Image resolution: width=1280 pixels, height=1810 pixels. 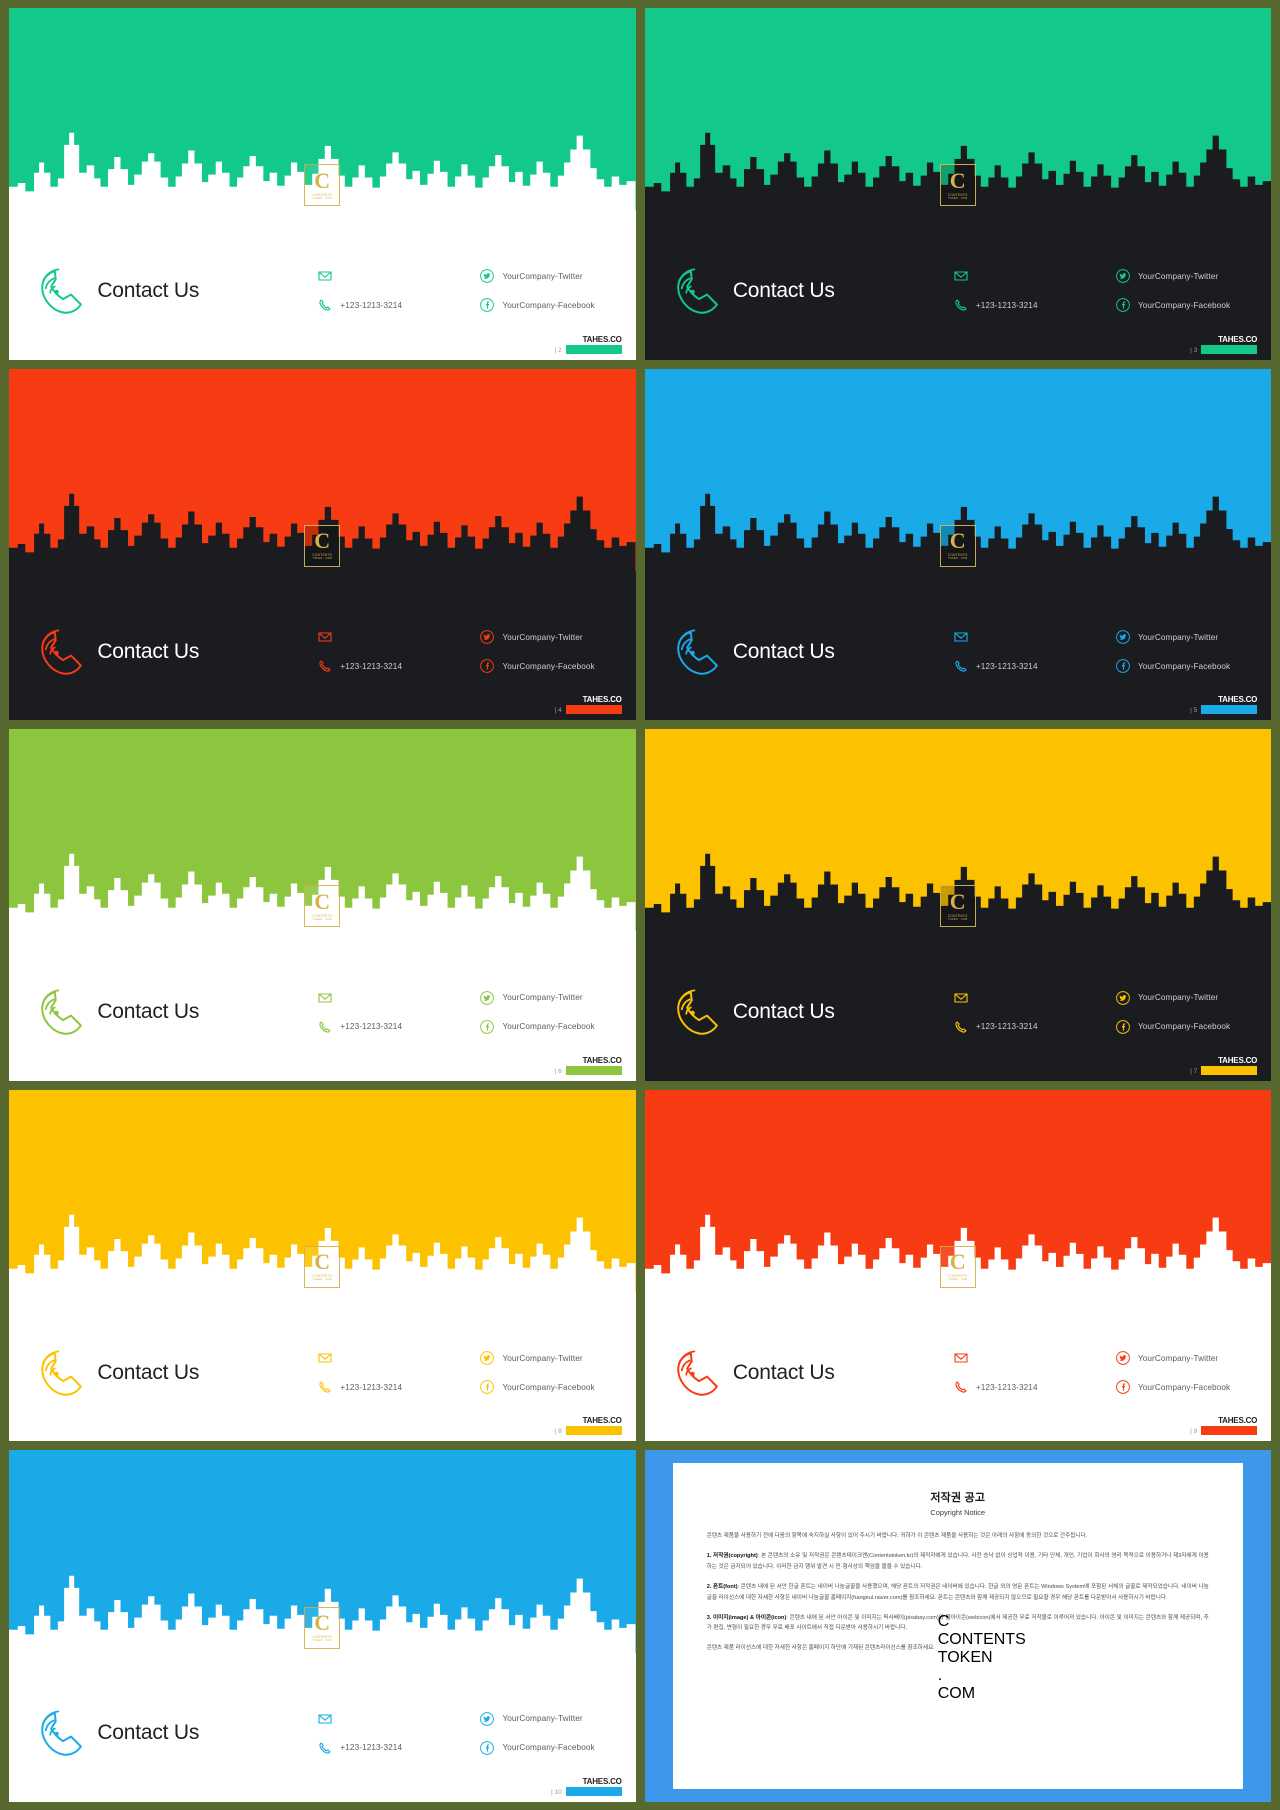 I want to click on slide-number: | 8, so click(x=558, y=1432).